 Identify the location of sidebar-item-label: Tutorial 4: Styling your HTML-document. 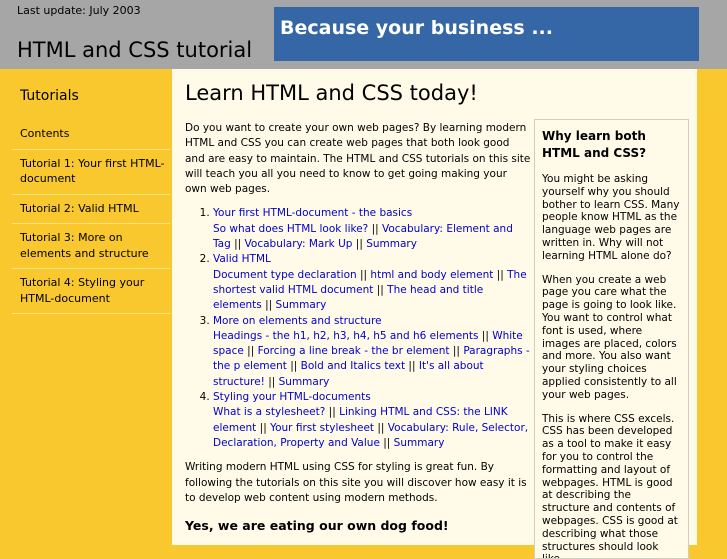
(82, 290).